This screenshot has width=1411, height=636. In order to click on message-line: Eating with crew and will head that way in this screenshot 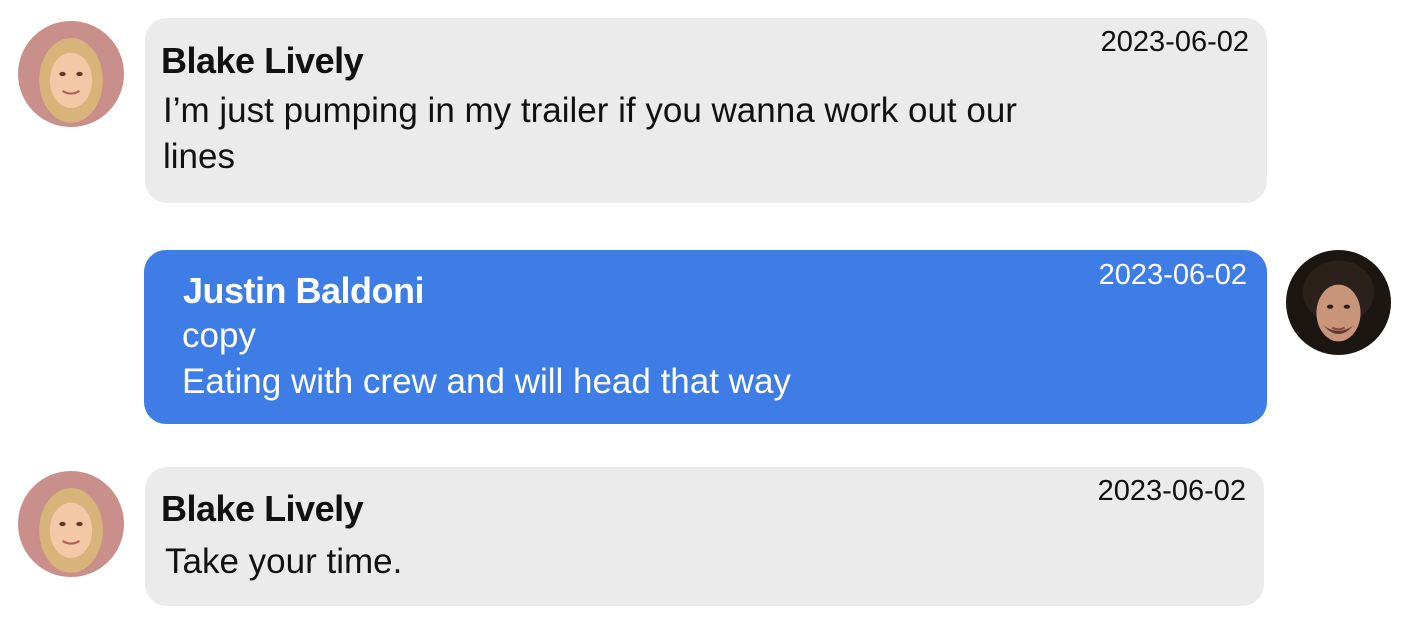, I will do `click(486, 381)`.